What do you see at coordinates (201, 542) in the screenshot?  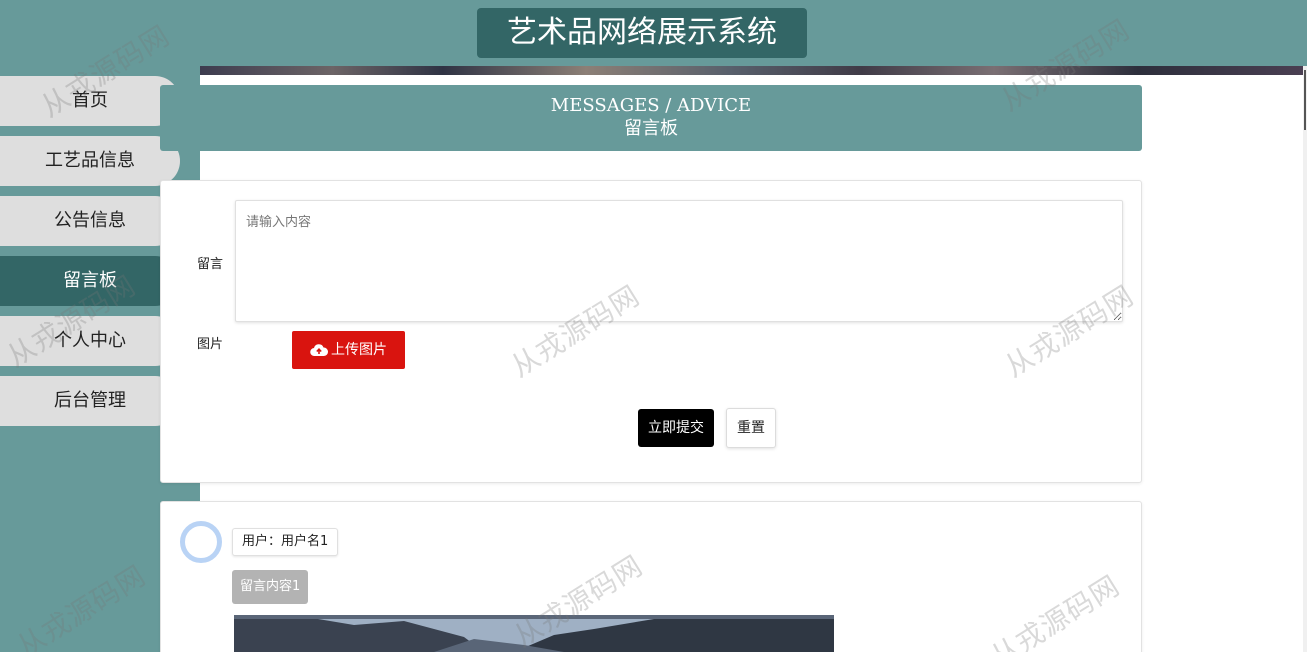 I see `avatar` at bounding box center [201, 542].